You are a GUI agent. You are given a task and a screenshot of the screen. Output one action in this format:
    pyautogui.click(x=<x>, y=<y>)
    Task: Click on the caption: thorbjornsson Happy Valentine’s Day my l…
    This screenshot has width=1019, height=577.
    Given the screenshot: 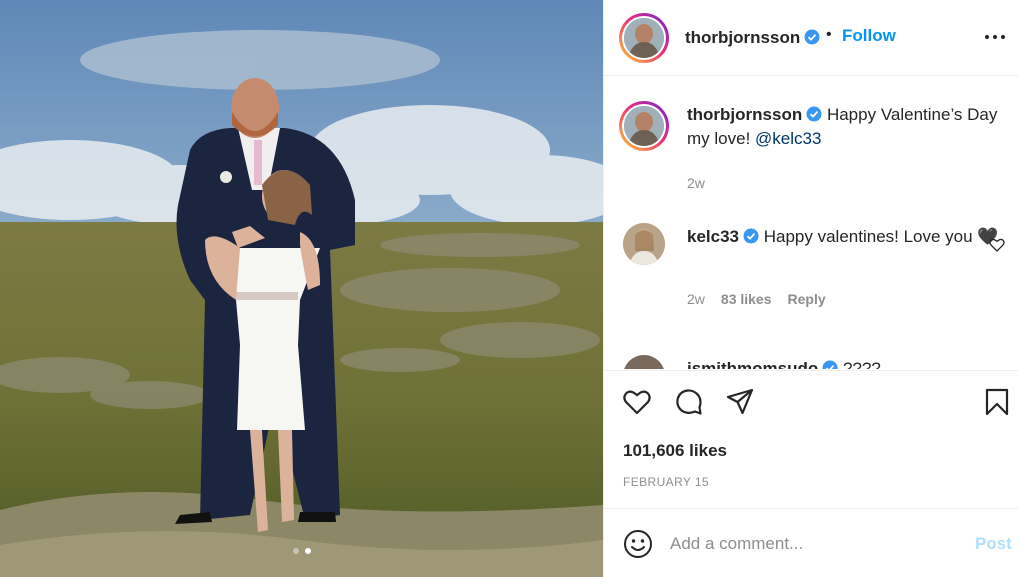 What is the action you would take?
    pyautogui.click(x=812, y=151)
    